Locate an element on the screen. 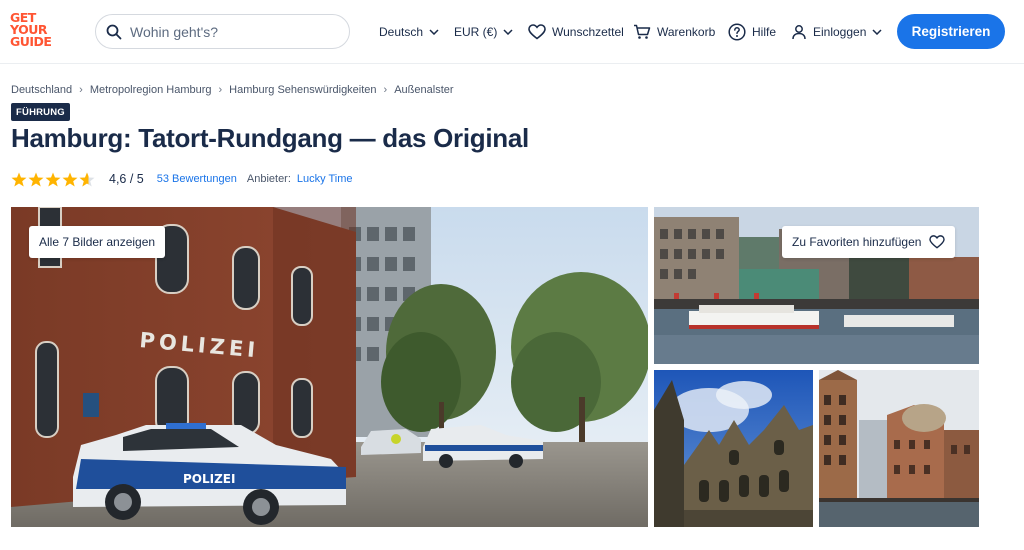  help-link: Hilfe is located at coordinates (752, 32).